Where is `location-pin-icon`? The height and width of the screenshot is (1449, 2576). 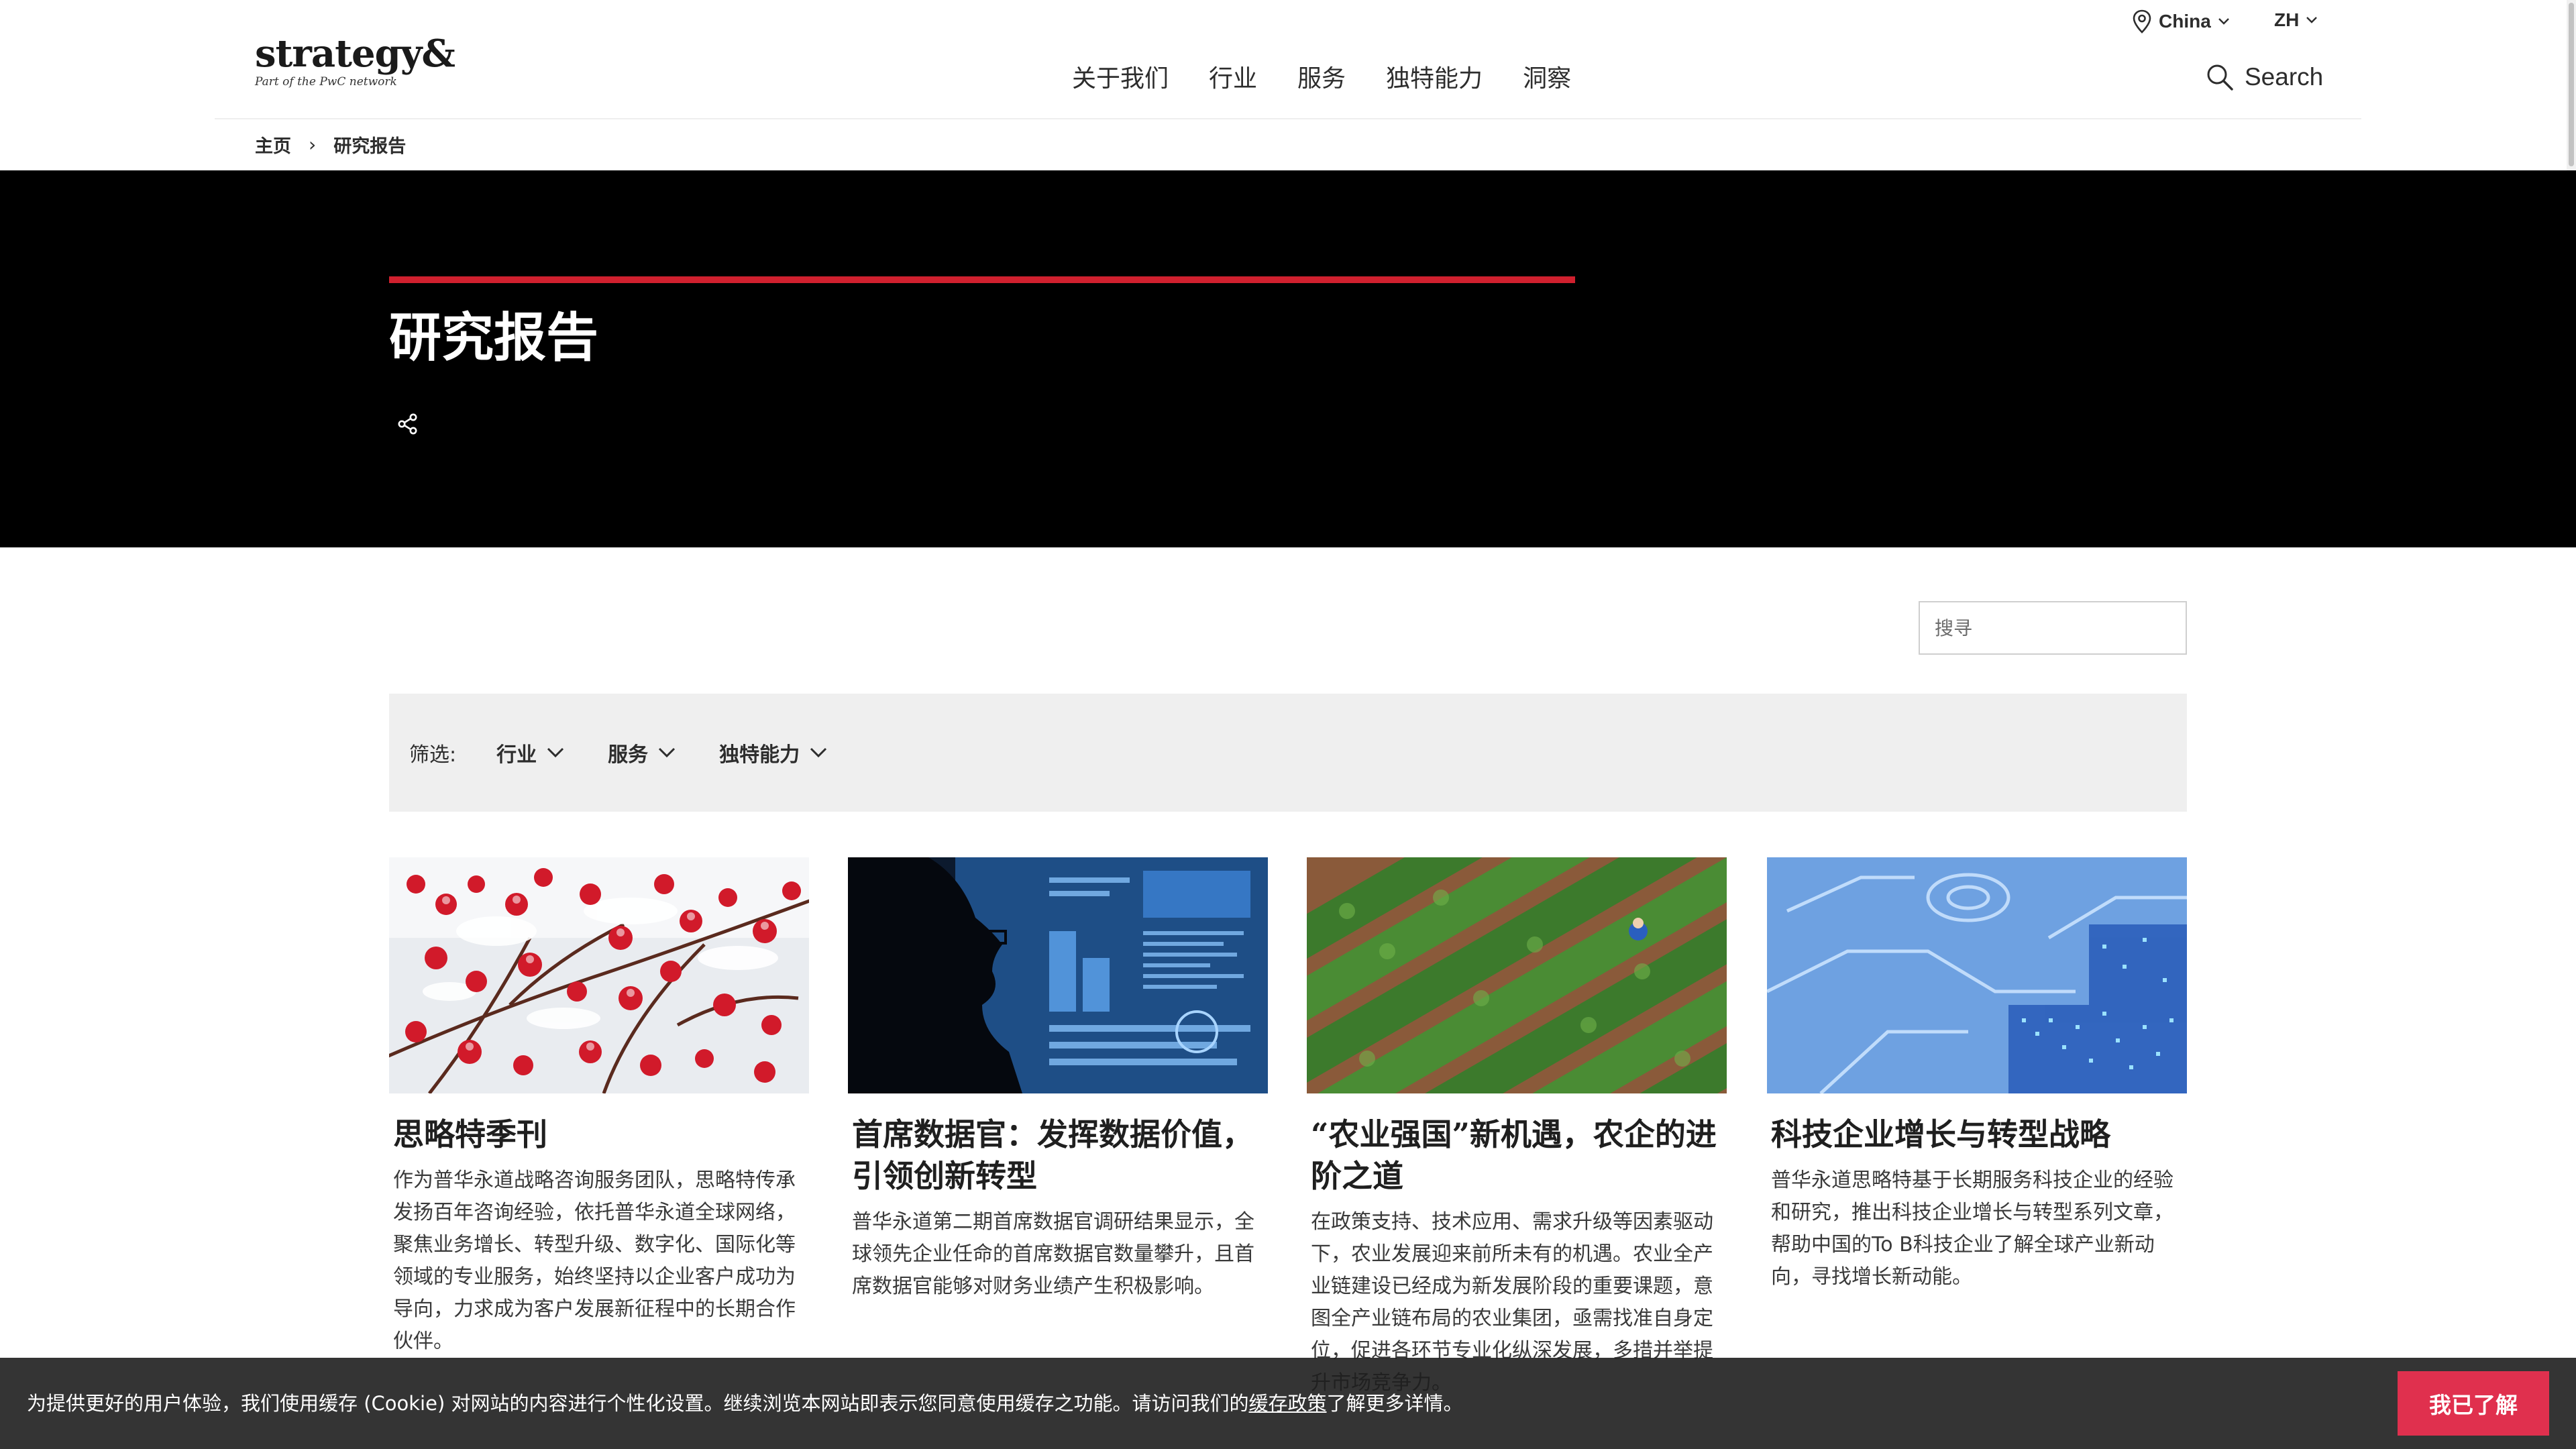
location-pin-icon is located at coordinates (2142, 21).